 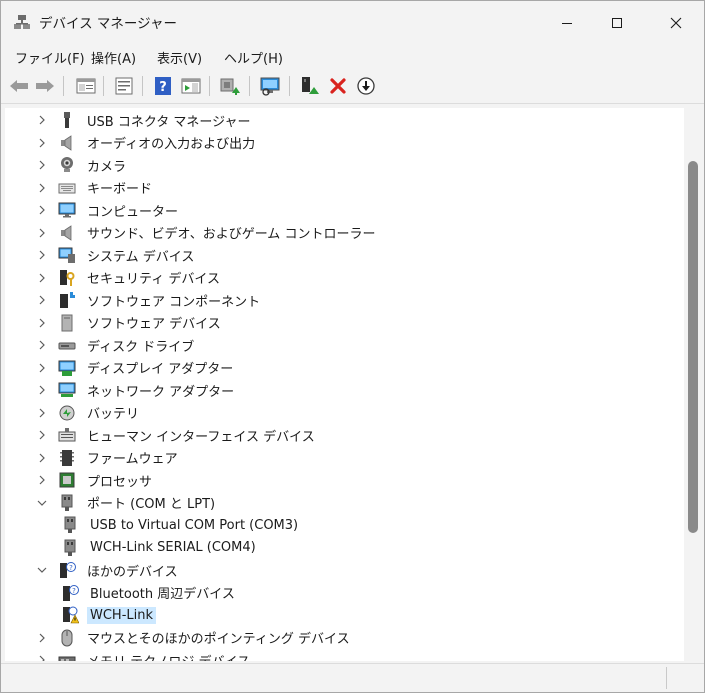 I want to click on minimize-button, so click(x=567, y=22).